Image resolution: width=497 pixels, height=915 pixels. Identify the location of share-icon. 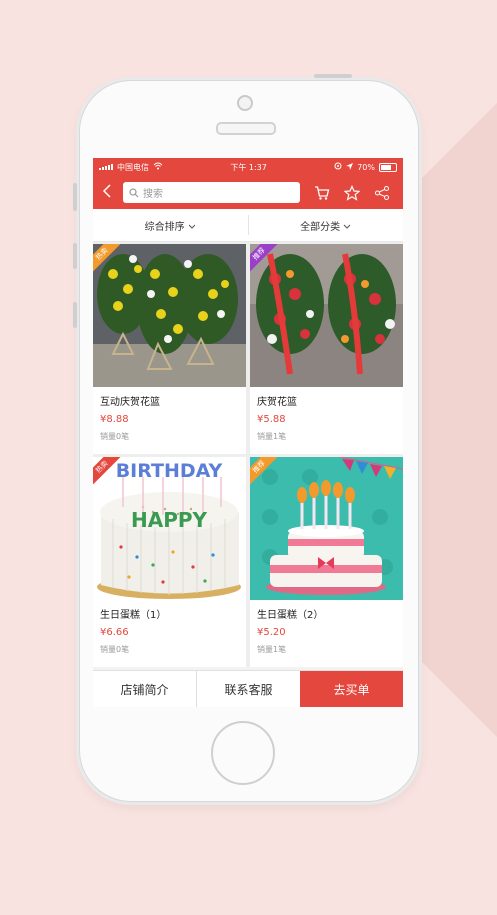
(382, 193).